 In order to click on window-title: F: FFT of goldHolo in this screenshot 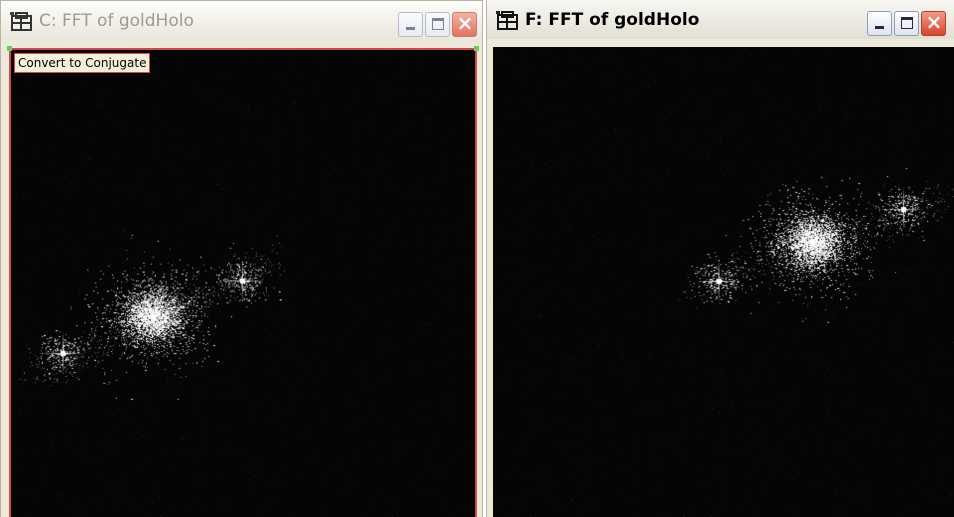, I will do `click(612, 19)`.